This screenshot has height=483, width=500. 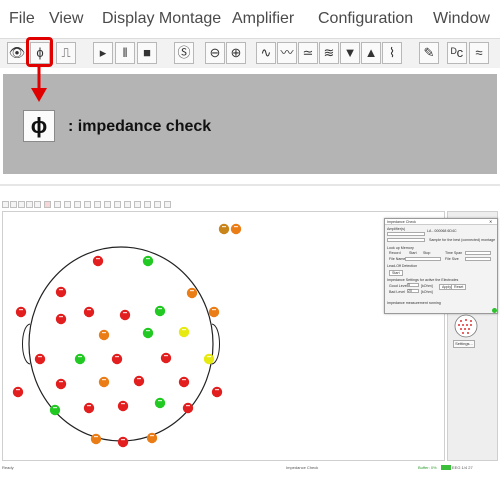 I want to click on zoom-in-icon: ⊕, so click(x=236, y=53).